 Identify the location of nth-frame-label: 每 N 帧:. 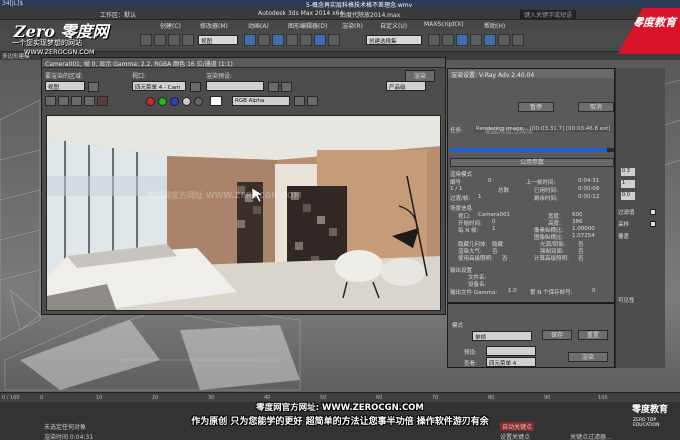
(468, 231).